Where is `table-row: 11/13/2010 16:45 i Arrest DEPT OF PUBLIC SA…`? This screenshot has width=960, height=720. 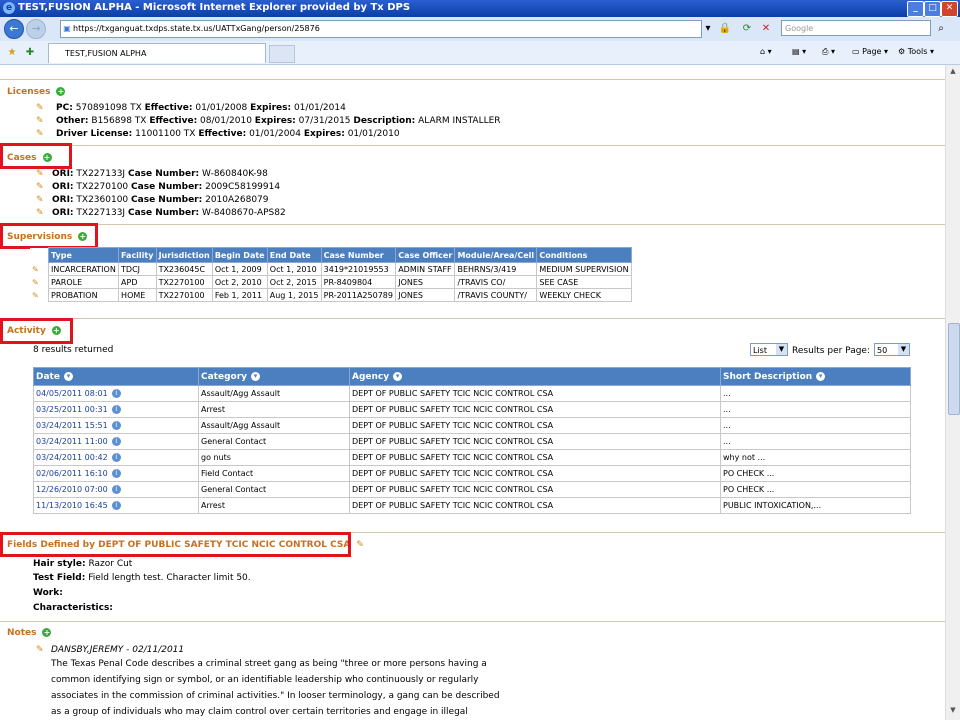 table-row: 11/13/2010 16:45 i Arrest DEPT OF PUBLIC SA… is located at coordinates (472, 505).